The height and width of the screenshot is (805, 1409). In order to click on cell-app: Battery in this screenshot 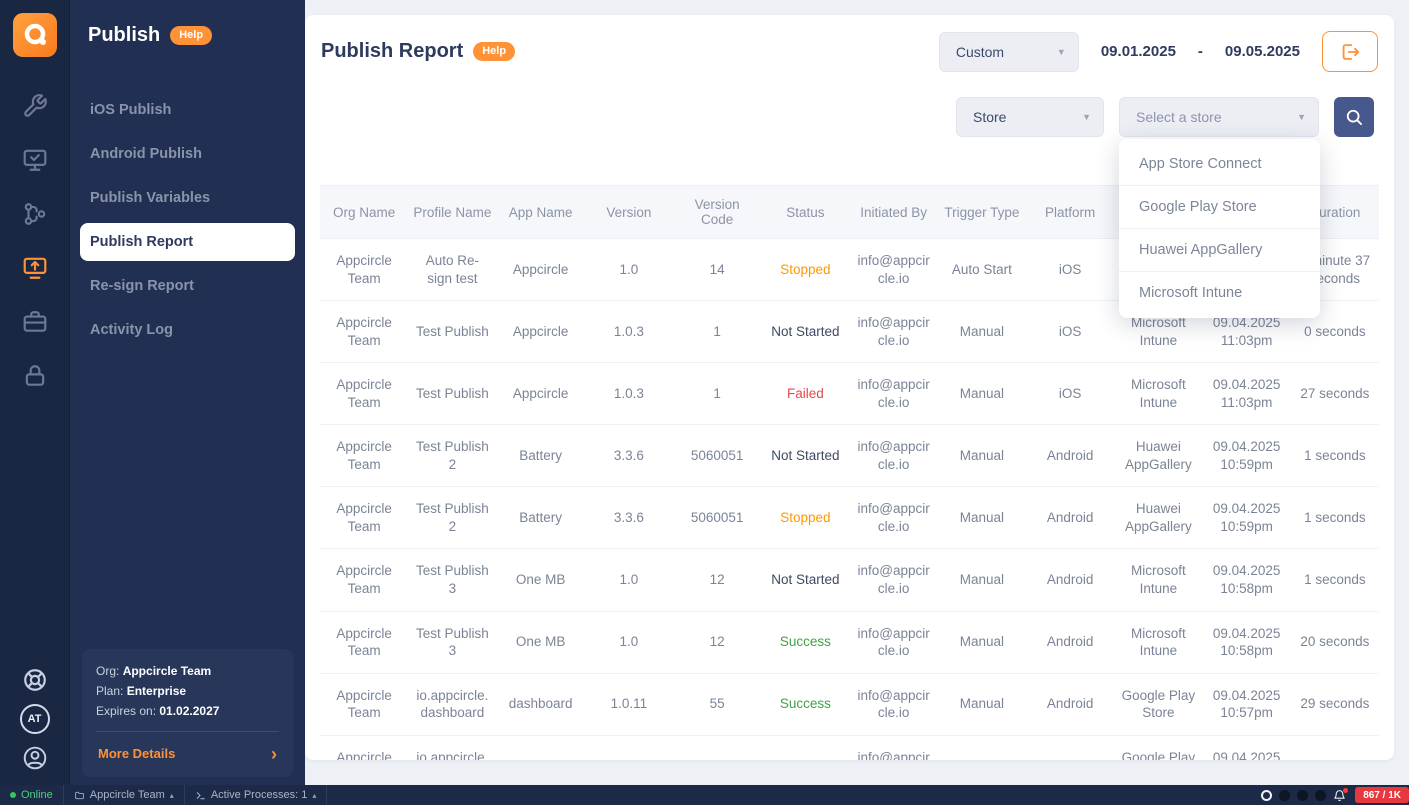, I will do `click(540, 518)`.